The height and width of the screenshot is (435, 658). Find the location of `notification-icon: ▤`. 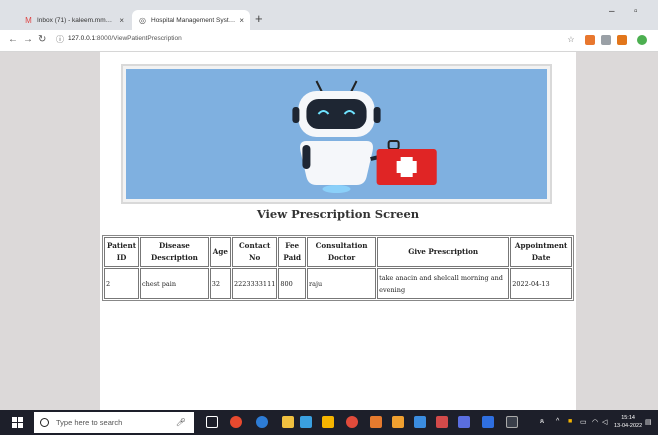

notification-icon: ▤ is located at coordinates (648, 422).